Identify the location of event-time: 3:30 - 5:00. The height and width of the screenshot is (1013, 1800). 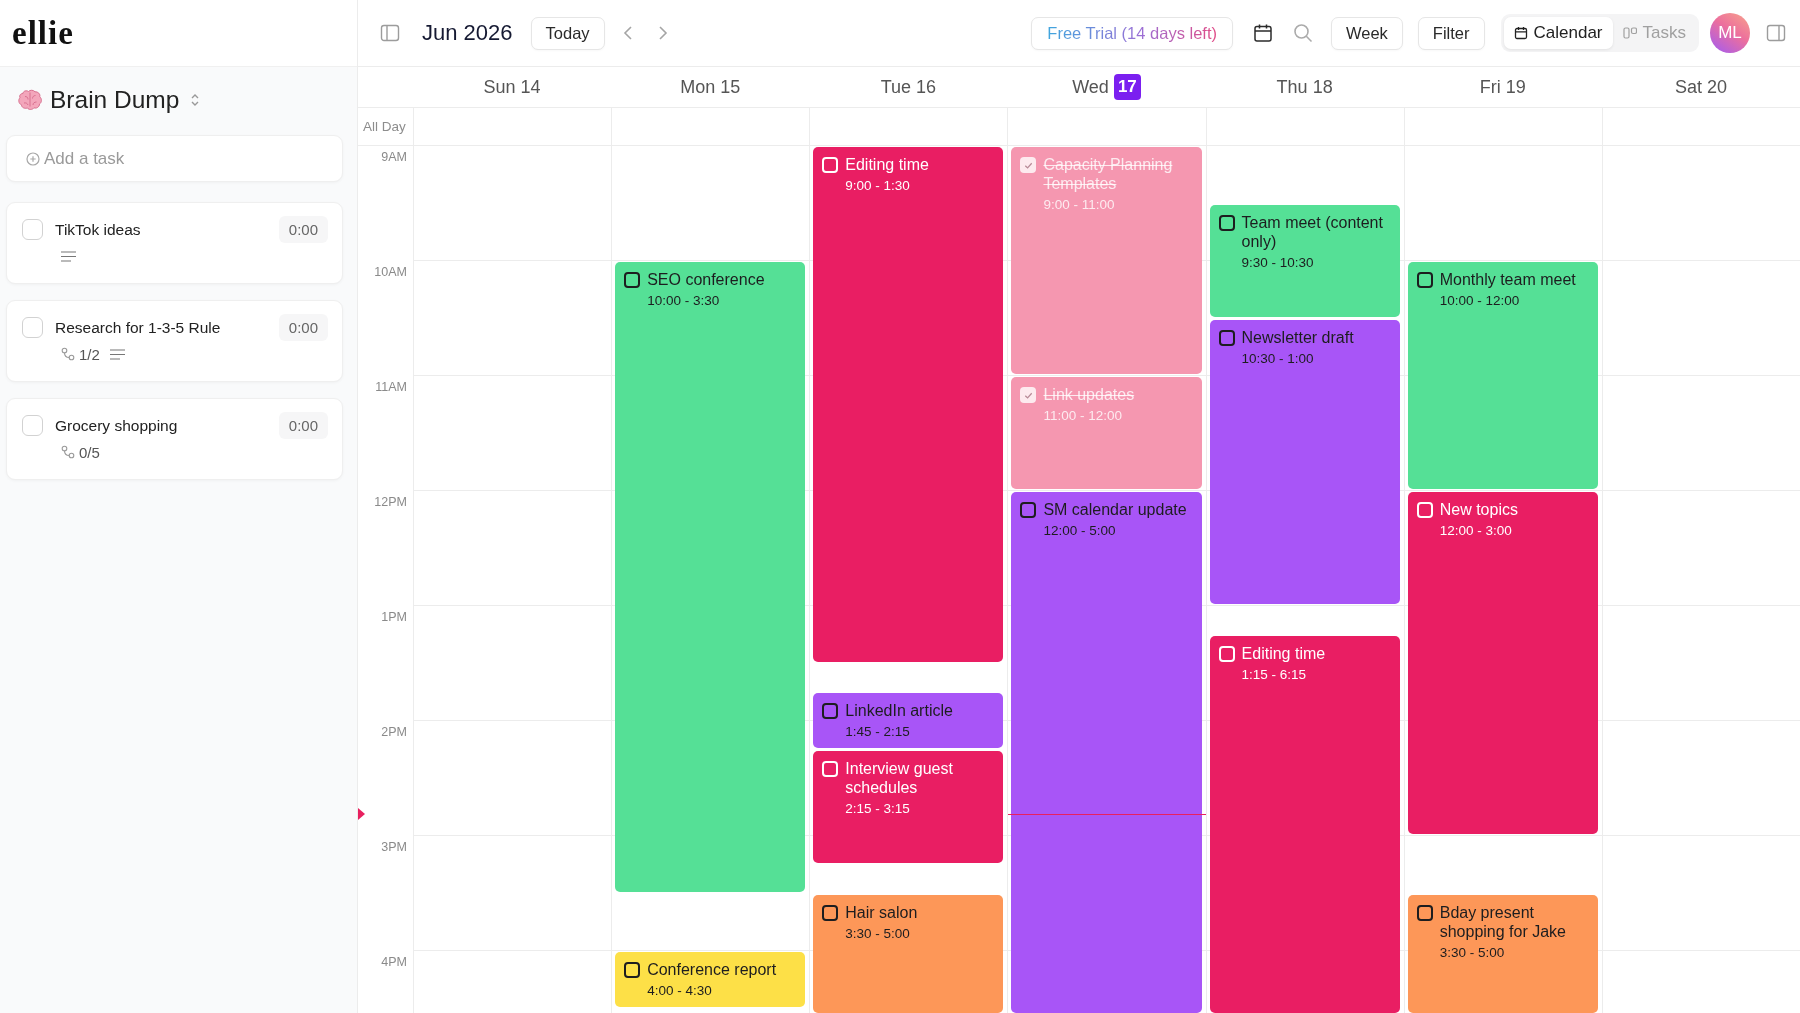
(1472, 952).